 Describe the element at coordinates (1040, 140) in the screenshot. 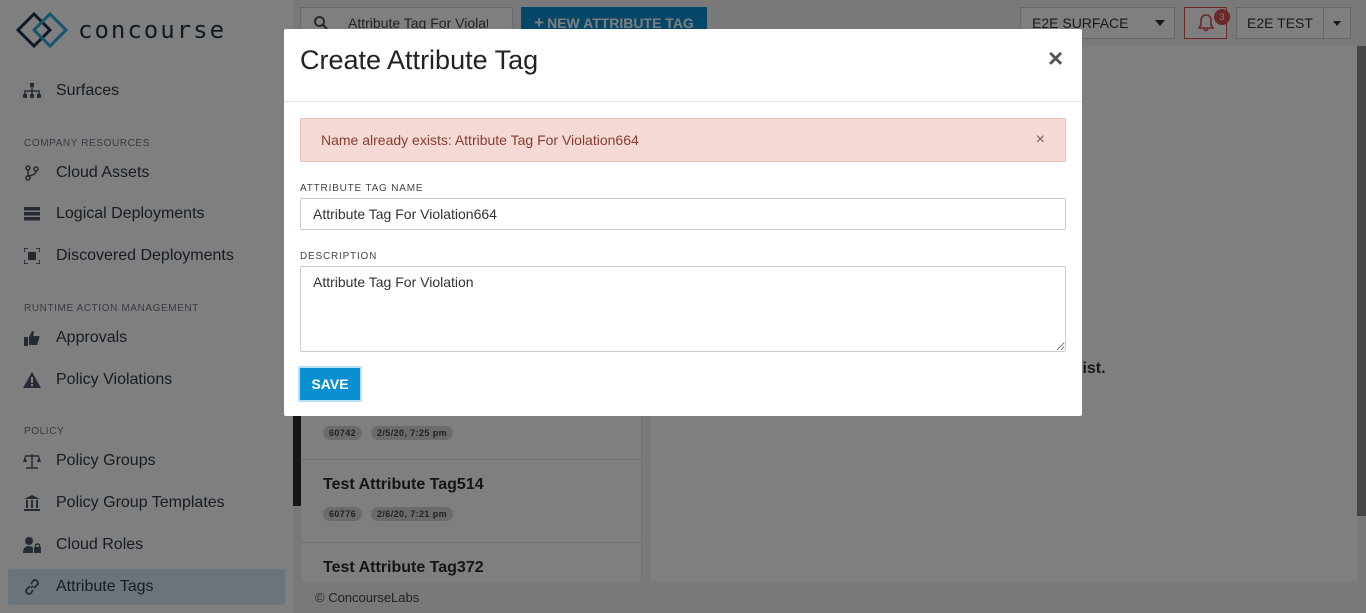

I see `alert-close-icon: ×` at that location.